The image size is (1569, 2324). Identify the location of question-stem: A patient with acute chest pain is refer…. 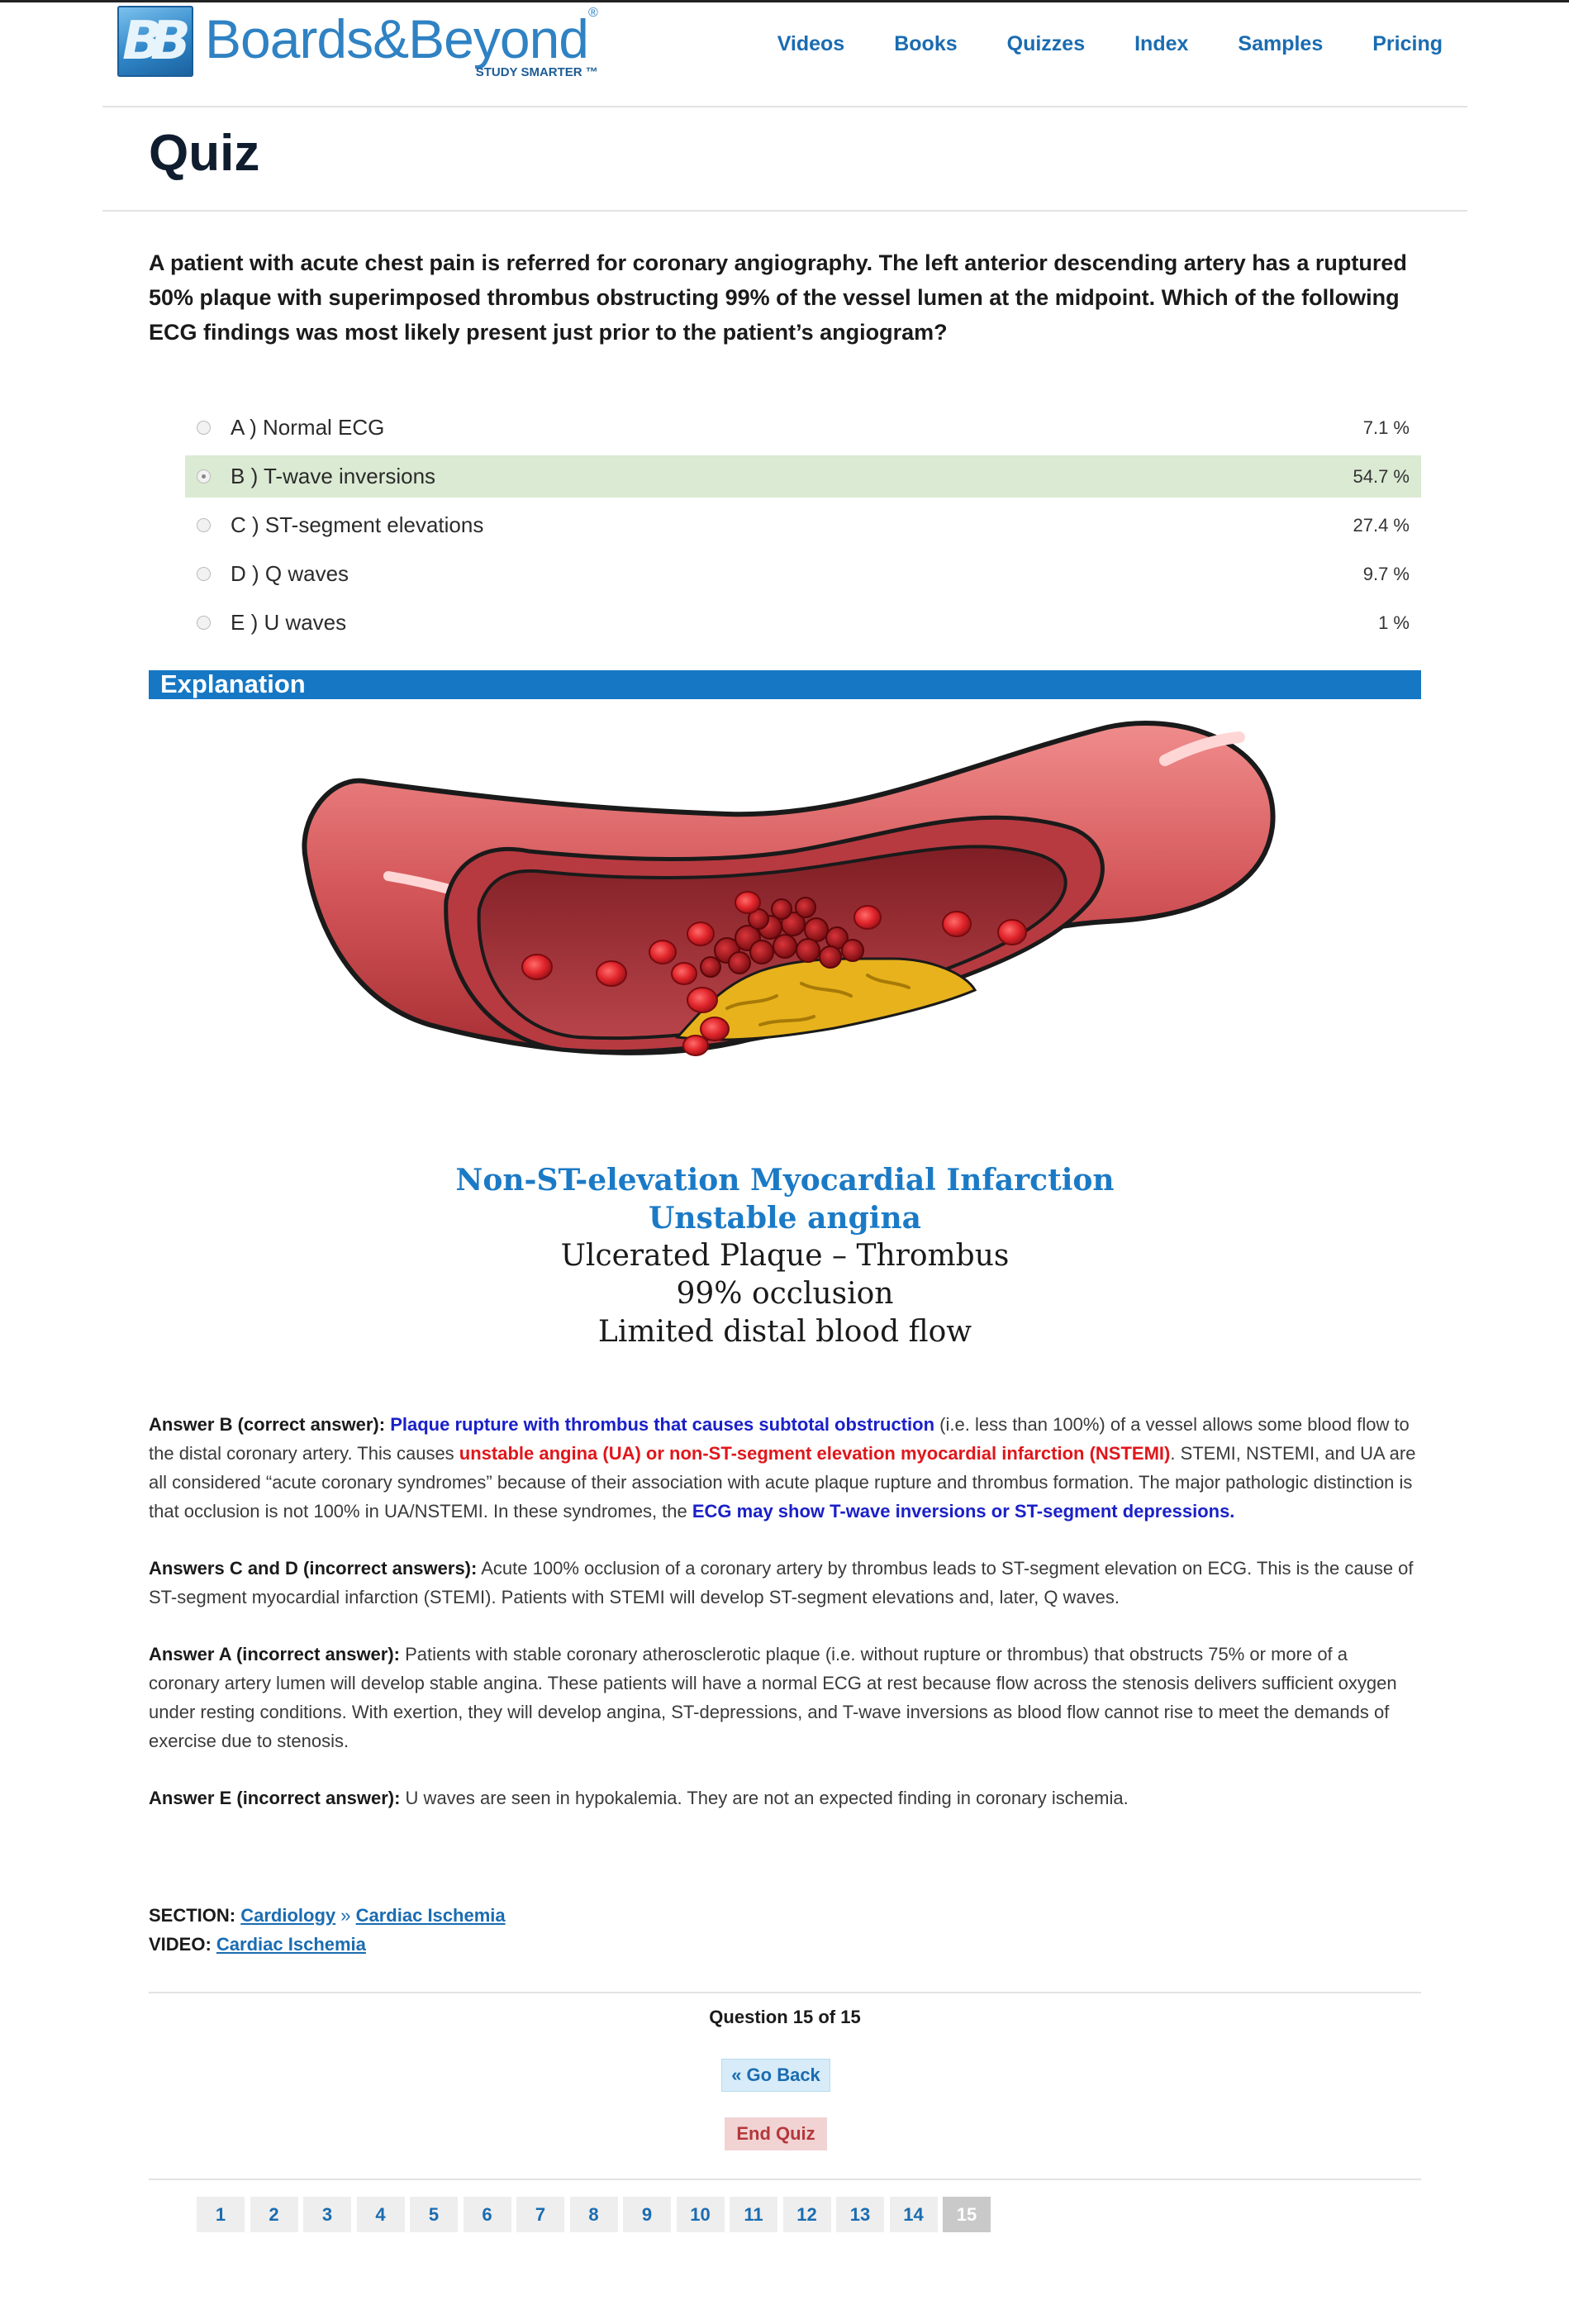
(778, 297).